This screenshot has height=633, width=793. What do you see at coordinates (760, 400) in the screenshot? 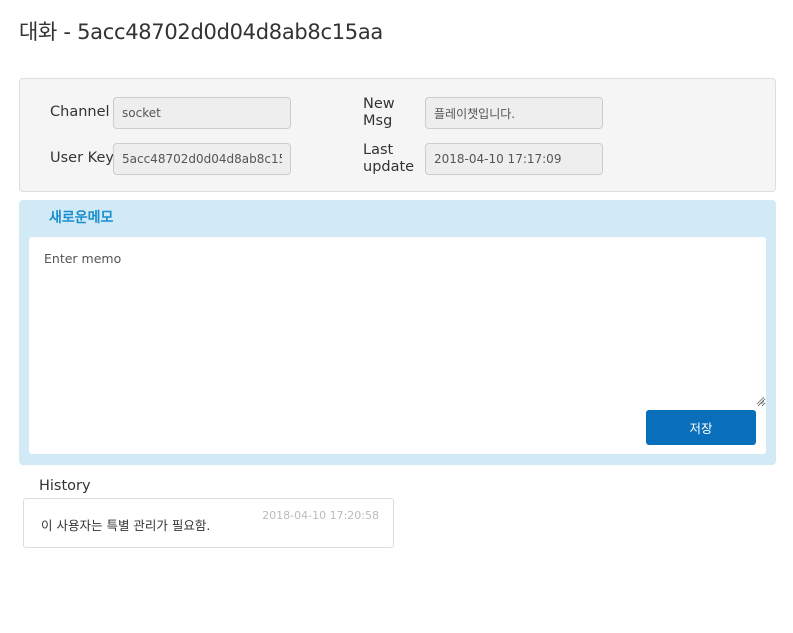
I see `resize-grip-icon` at bounding box center [760, 400].